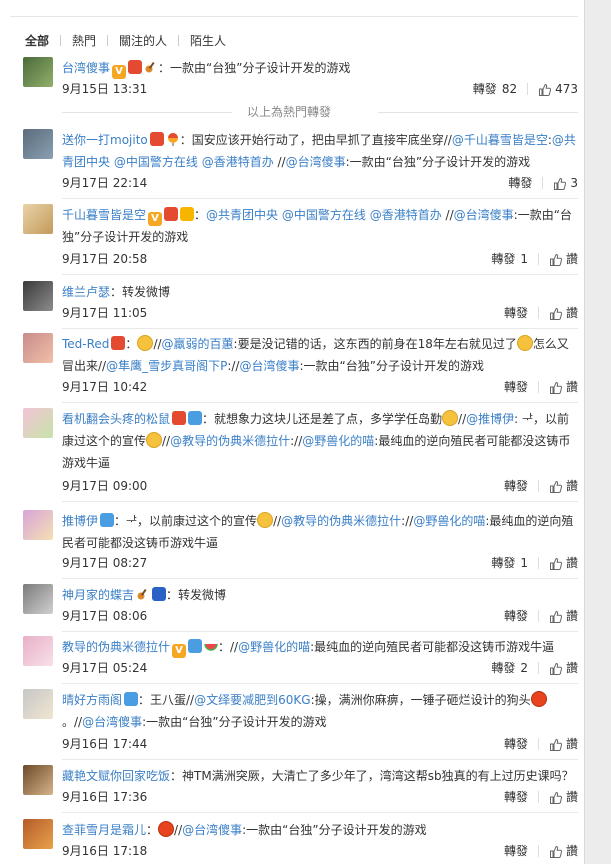 The image size is (611, 866). I want to click on mention-link: @共青团中央, so click(242, 215).